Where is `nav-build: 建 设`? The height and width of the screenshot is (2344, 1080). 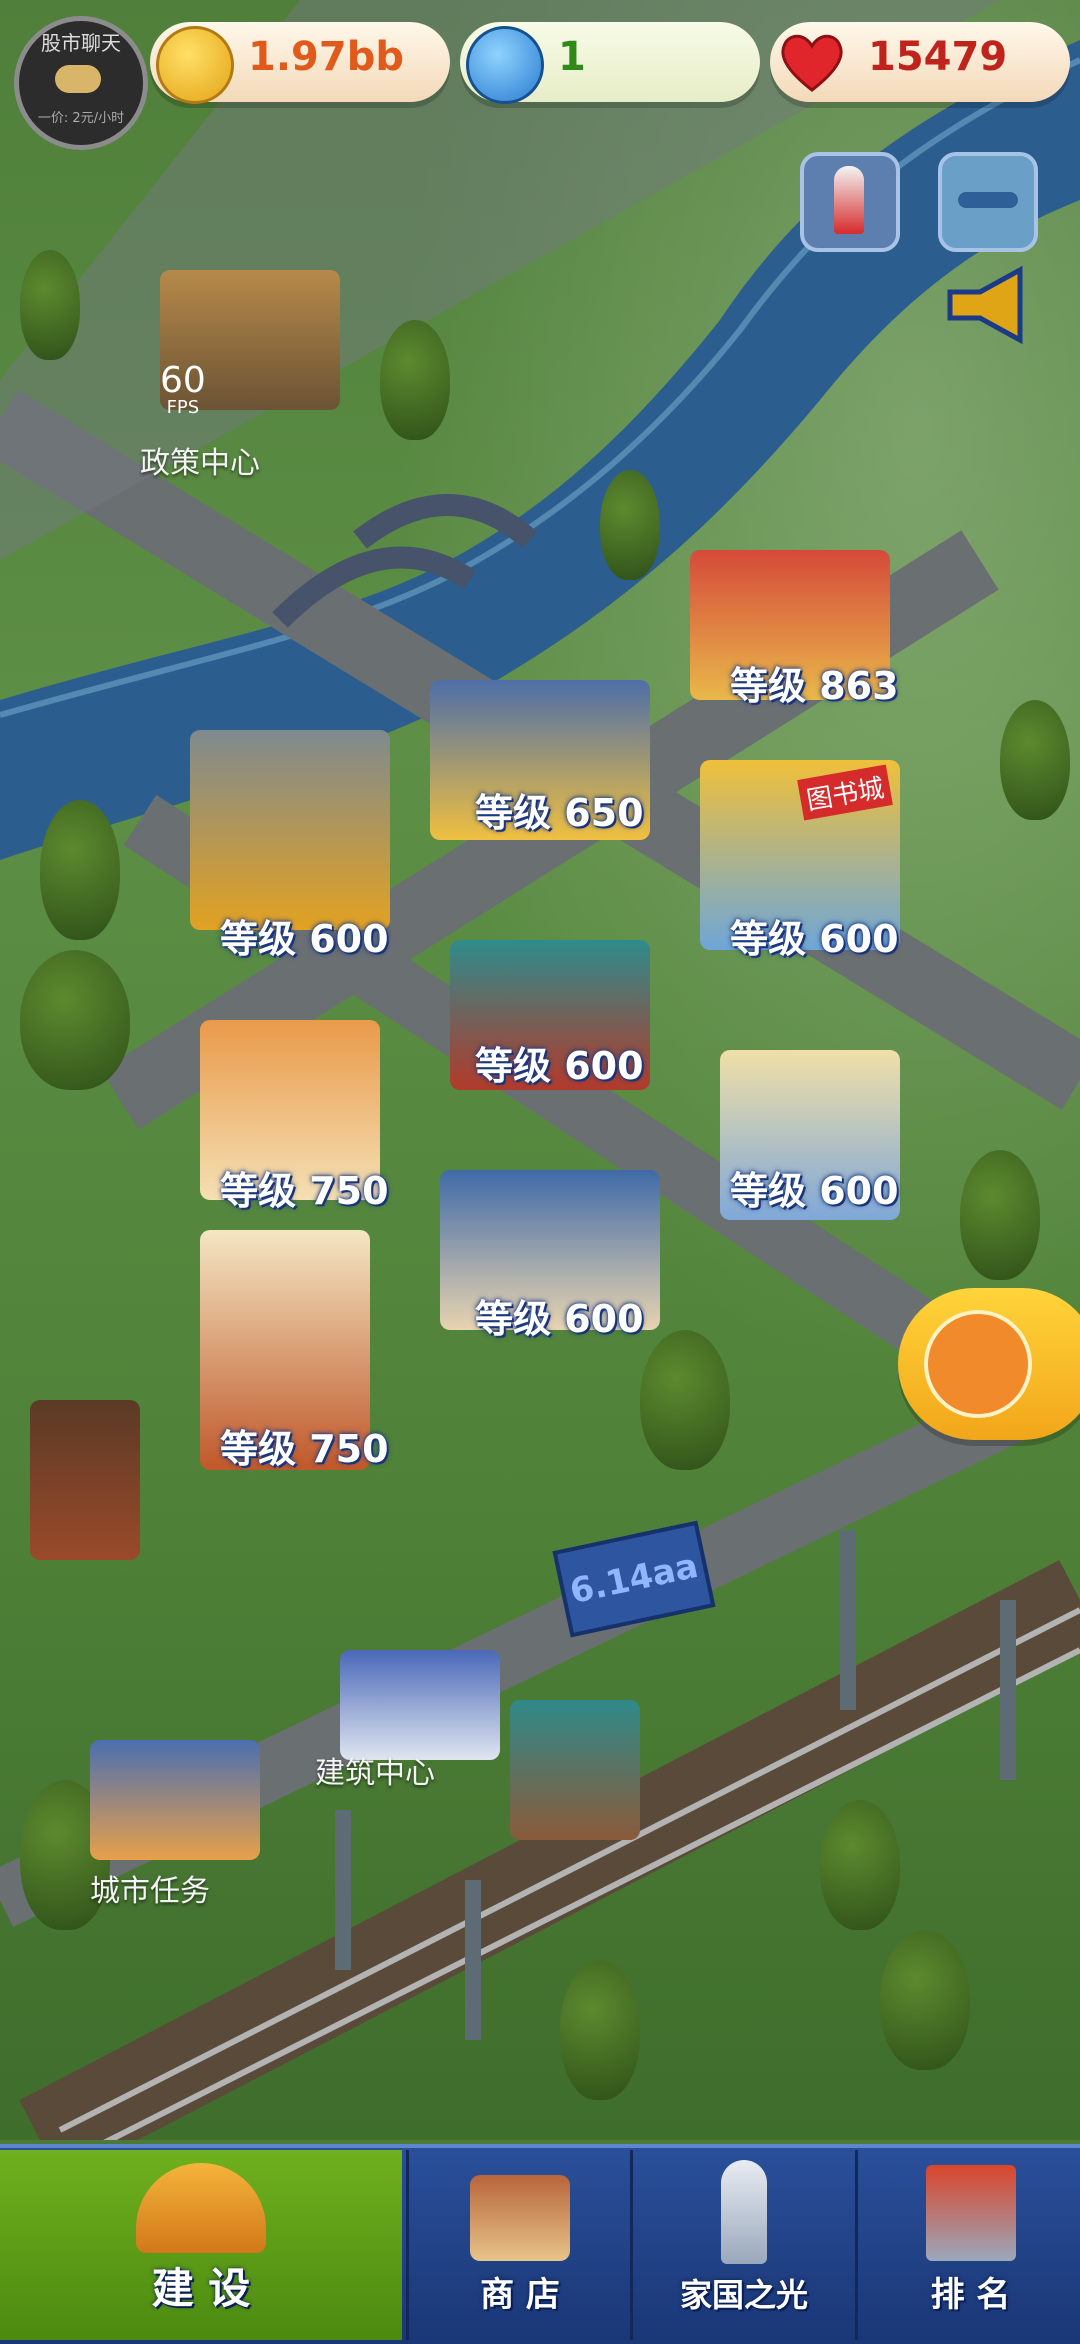
nav-build: 建 设 is located at coordinates (201, 2245).